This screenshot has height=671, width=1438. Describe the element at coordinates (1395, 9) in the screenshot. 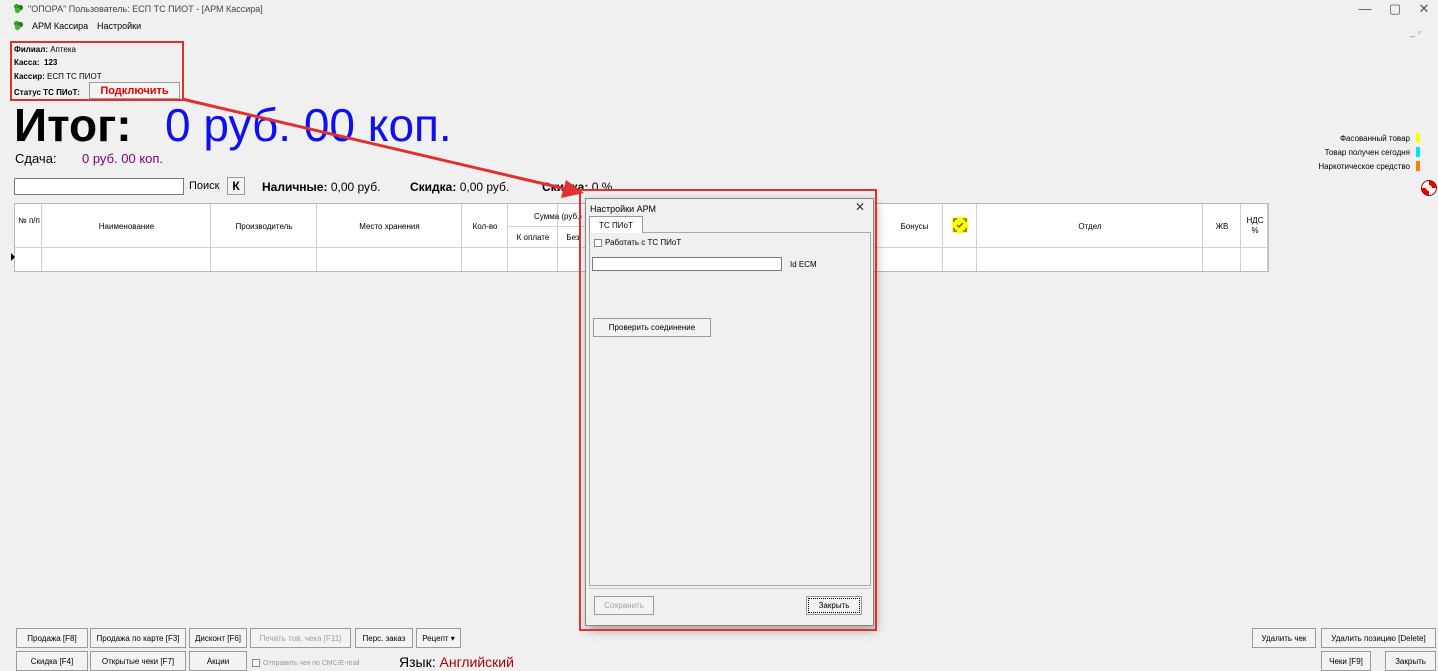

I see `maximize-button: ▢` at that location.